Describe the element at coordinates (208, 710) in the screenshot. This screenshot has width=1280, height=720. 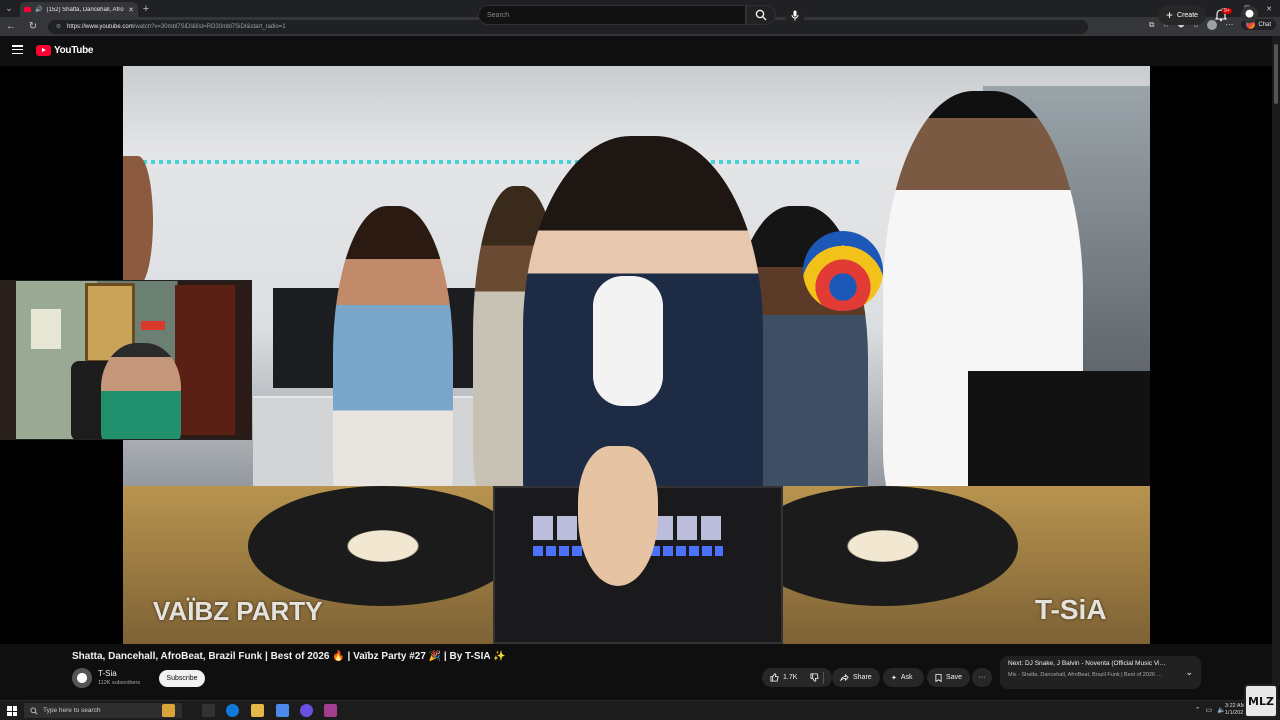
I see `task-view-icon` at that location.